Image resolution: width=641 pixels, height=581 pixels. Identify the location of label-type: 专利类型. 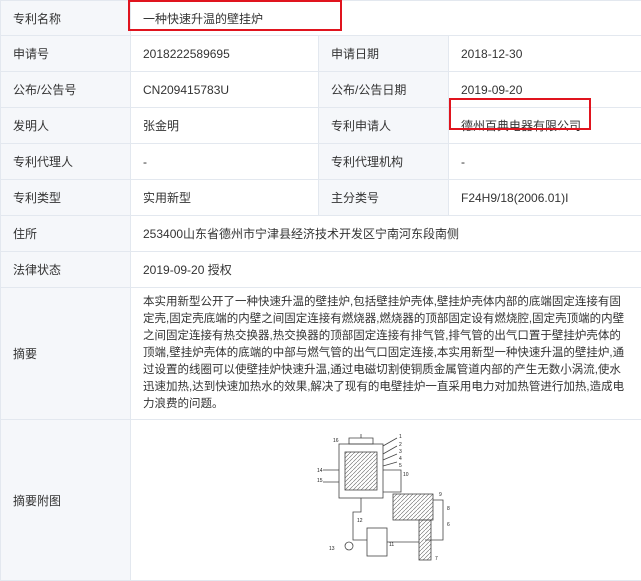
(66, 198).